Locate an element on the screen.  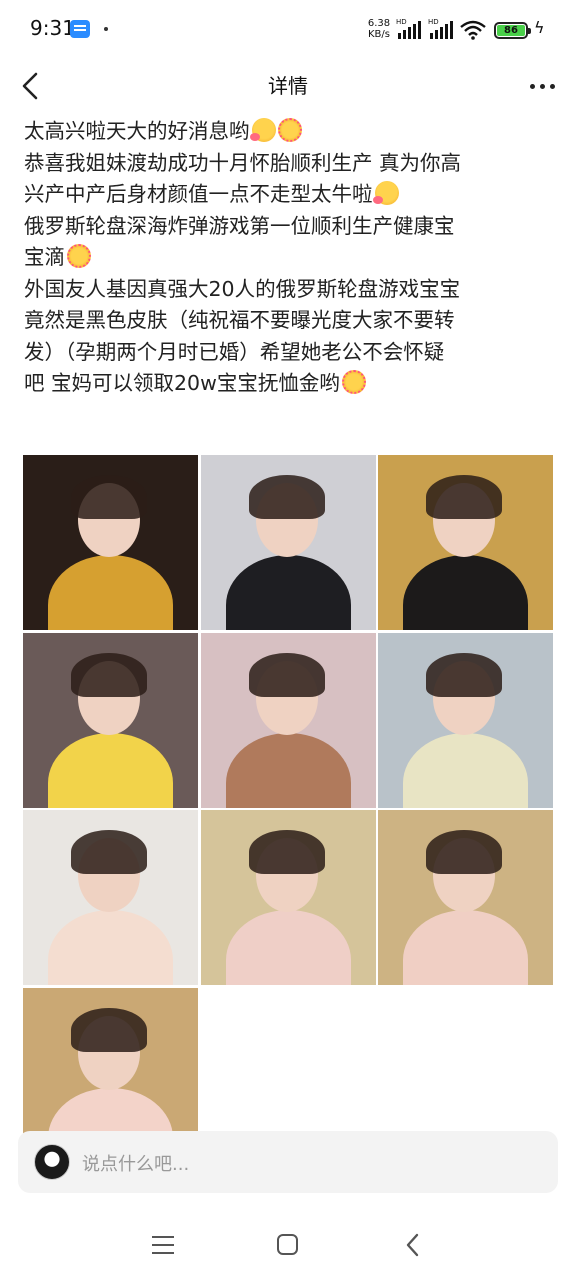
post-line: 吧 宝妈可以领取20w宝宝抚恤金哟 is located at coordinates (289, 384).